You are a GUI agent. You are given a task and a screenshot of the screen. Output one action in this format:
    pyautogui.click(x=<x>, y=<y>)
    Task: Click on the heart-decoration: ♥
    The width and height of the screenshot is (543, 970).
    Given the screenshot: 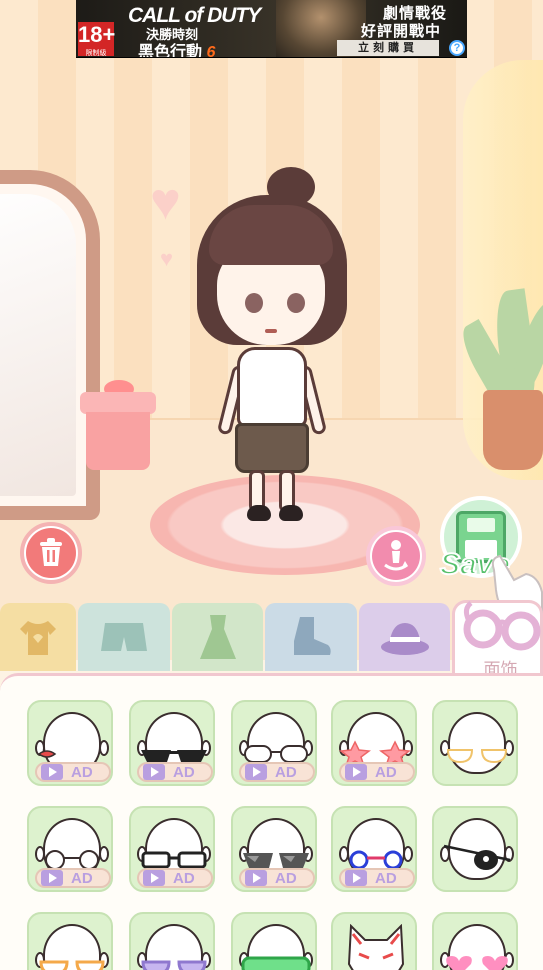 What is the action you would take?
    pyautogui.click(x=167, y=258)
    